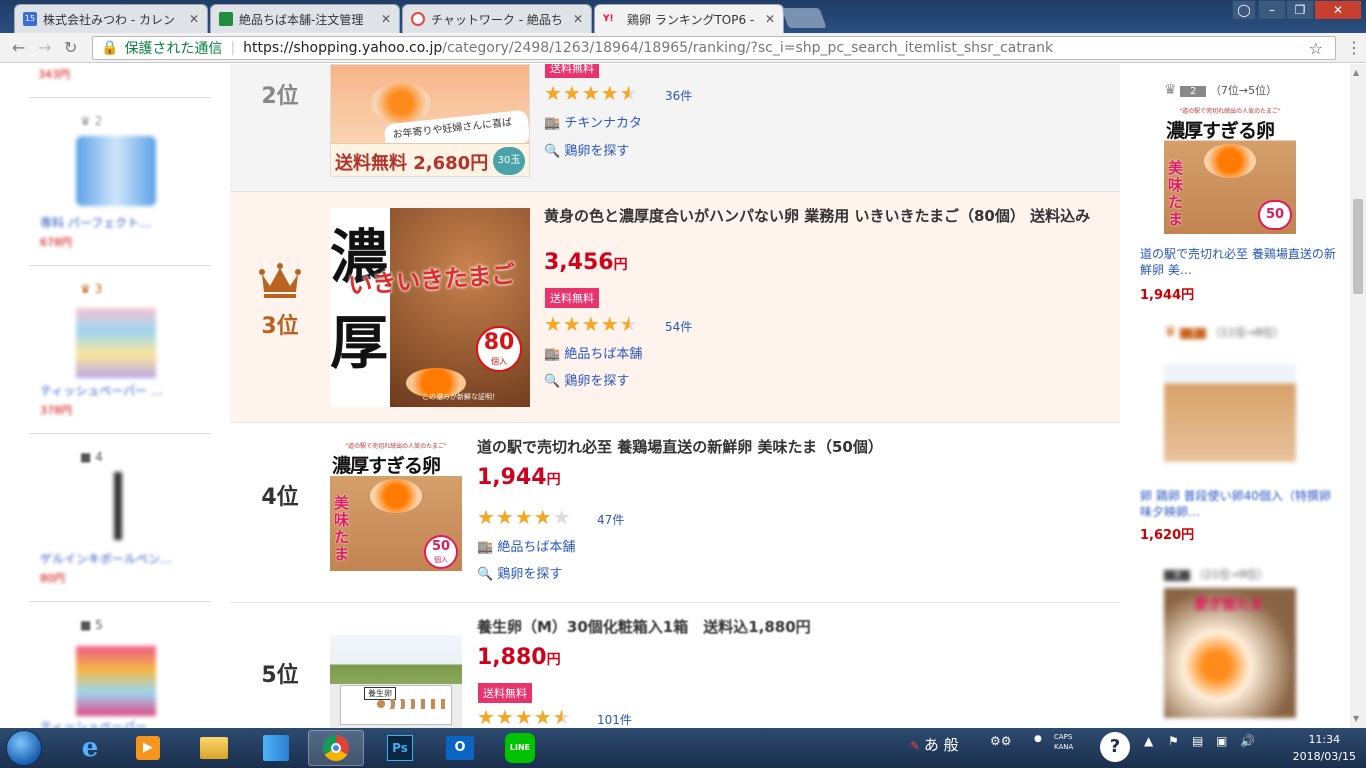  What do you see at coordinates (1324, 748) in the screenshot?
I see `system-clock: 11:34 2018/03/15` at bounding box center [1324, 748].